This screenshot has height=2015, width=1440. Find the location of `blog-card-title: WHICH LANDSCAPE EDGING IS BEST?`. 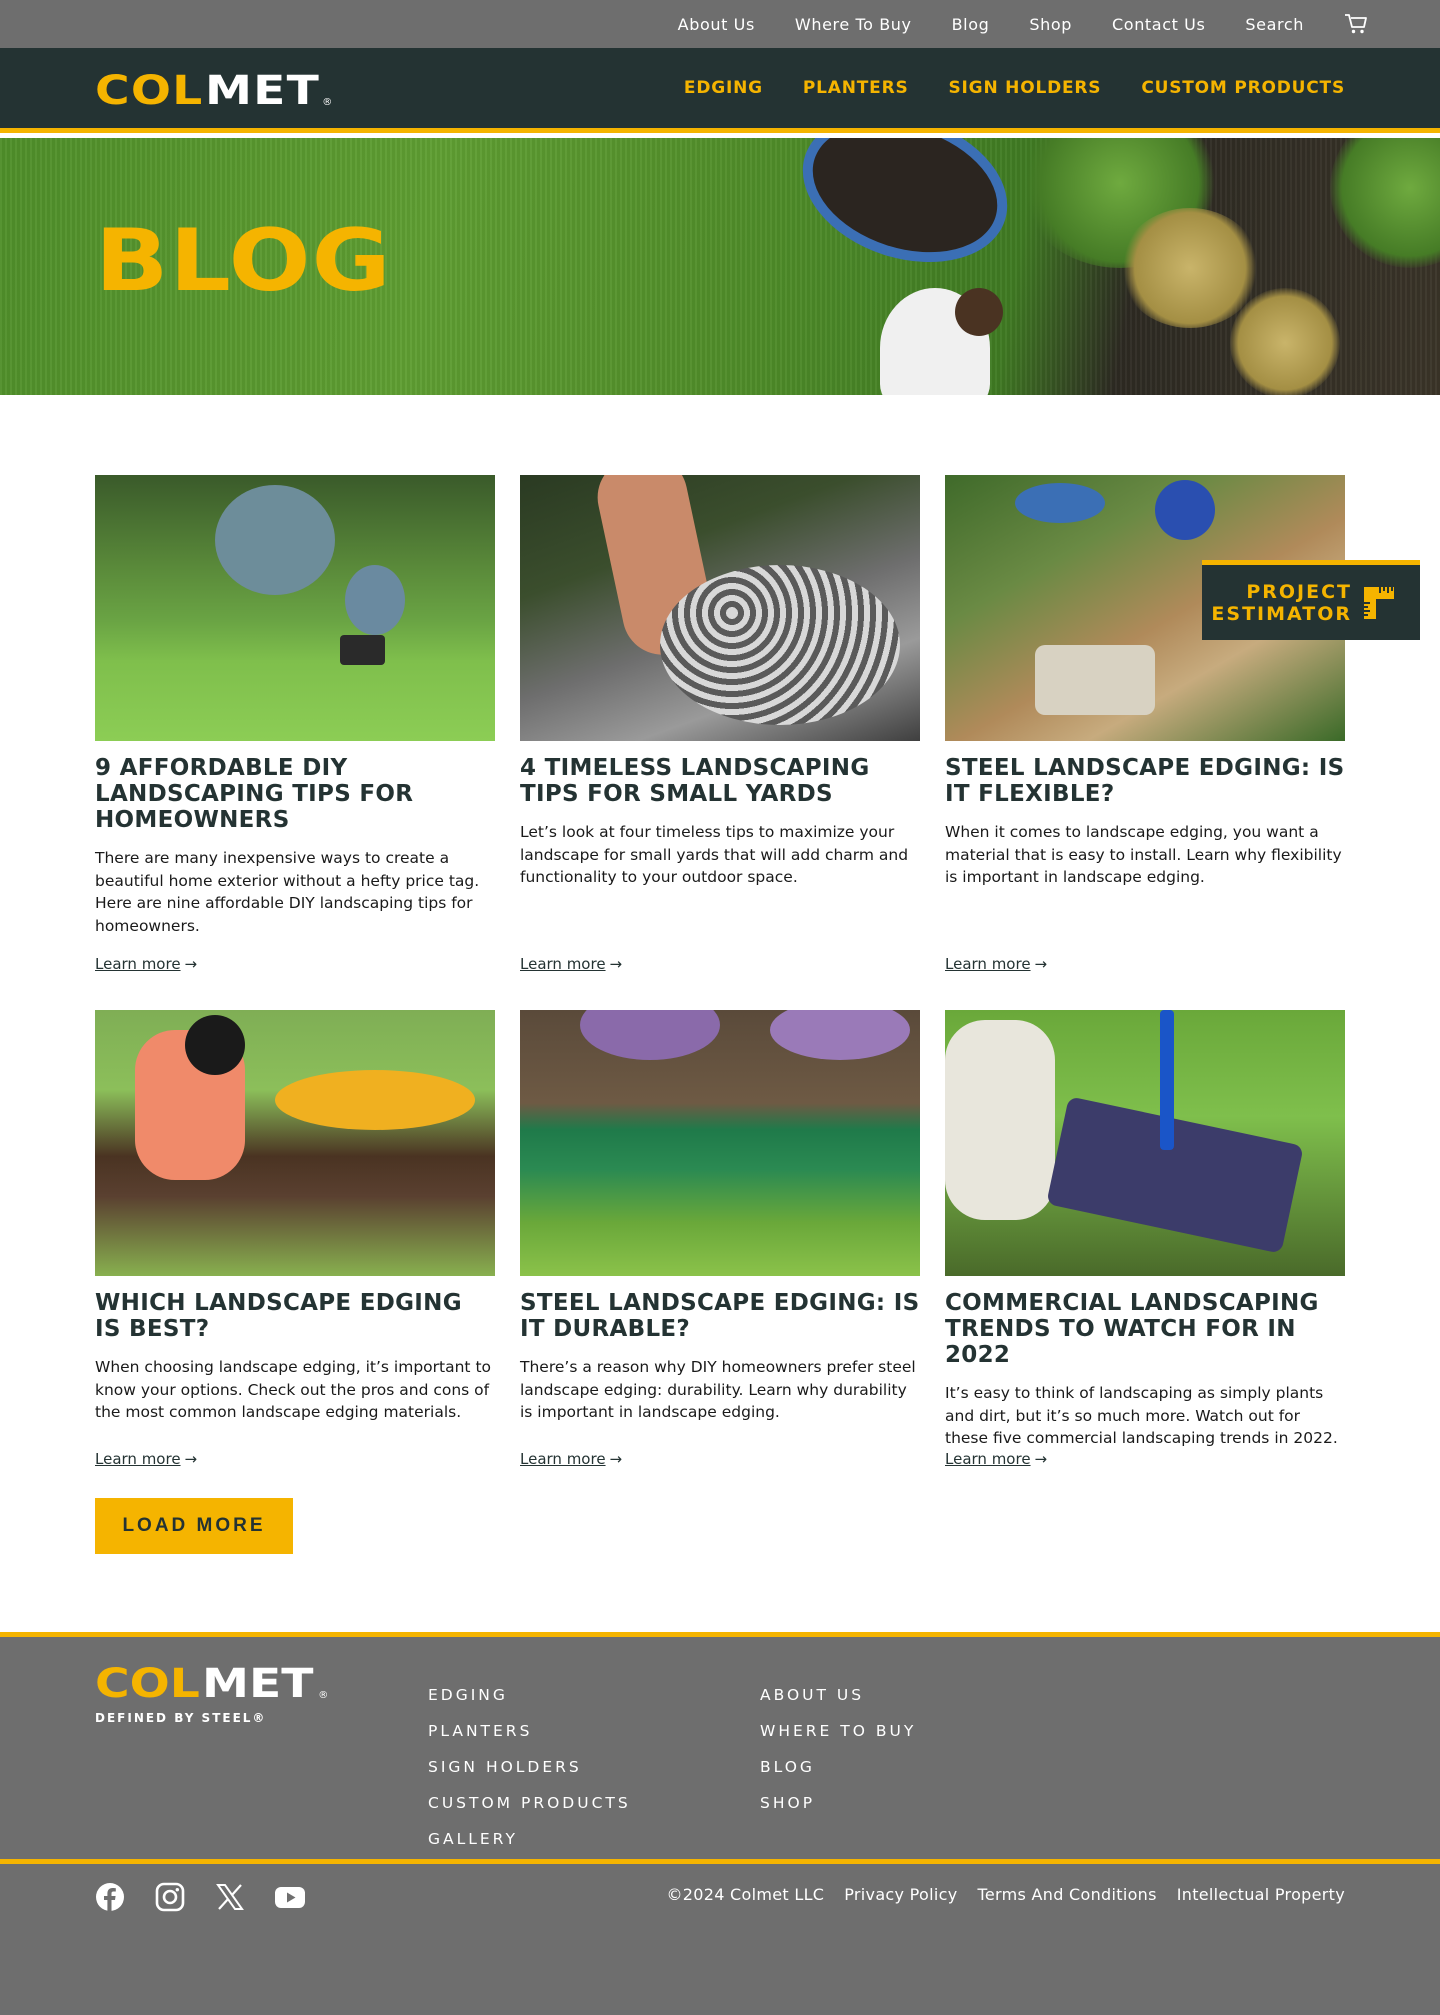

blog-card-title: WHICH LANDSCAPE EDGING IS BEST? is located at coordinates (295, 1316).